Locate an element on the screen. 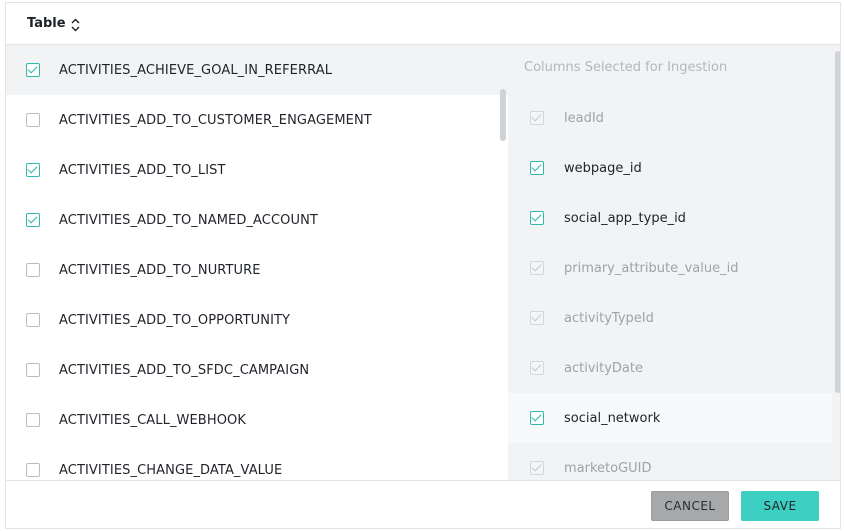 The image size is (844, 531). table-list-scrollbar is located at coordinates (503, 115).